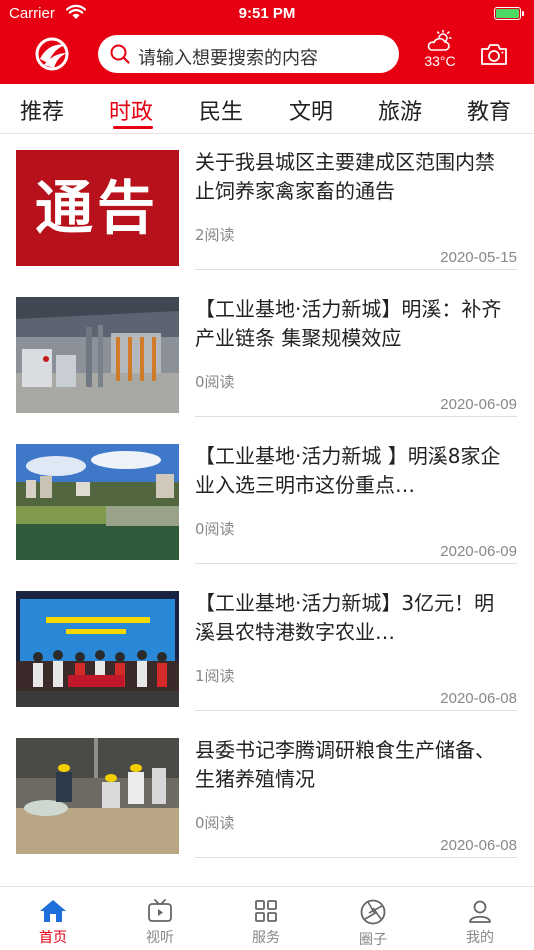 The image size is (534, 950). What do you see at coordinates (266, 938) in the screenshot?
I see `nav-services-label: 服务` at bounding box center [266, 938].